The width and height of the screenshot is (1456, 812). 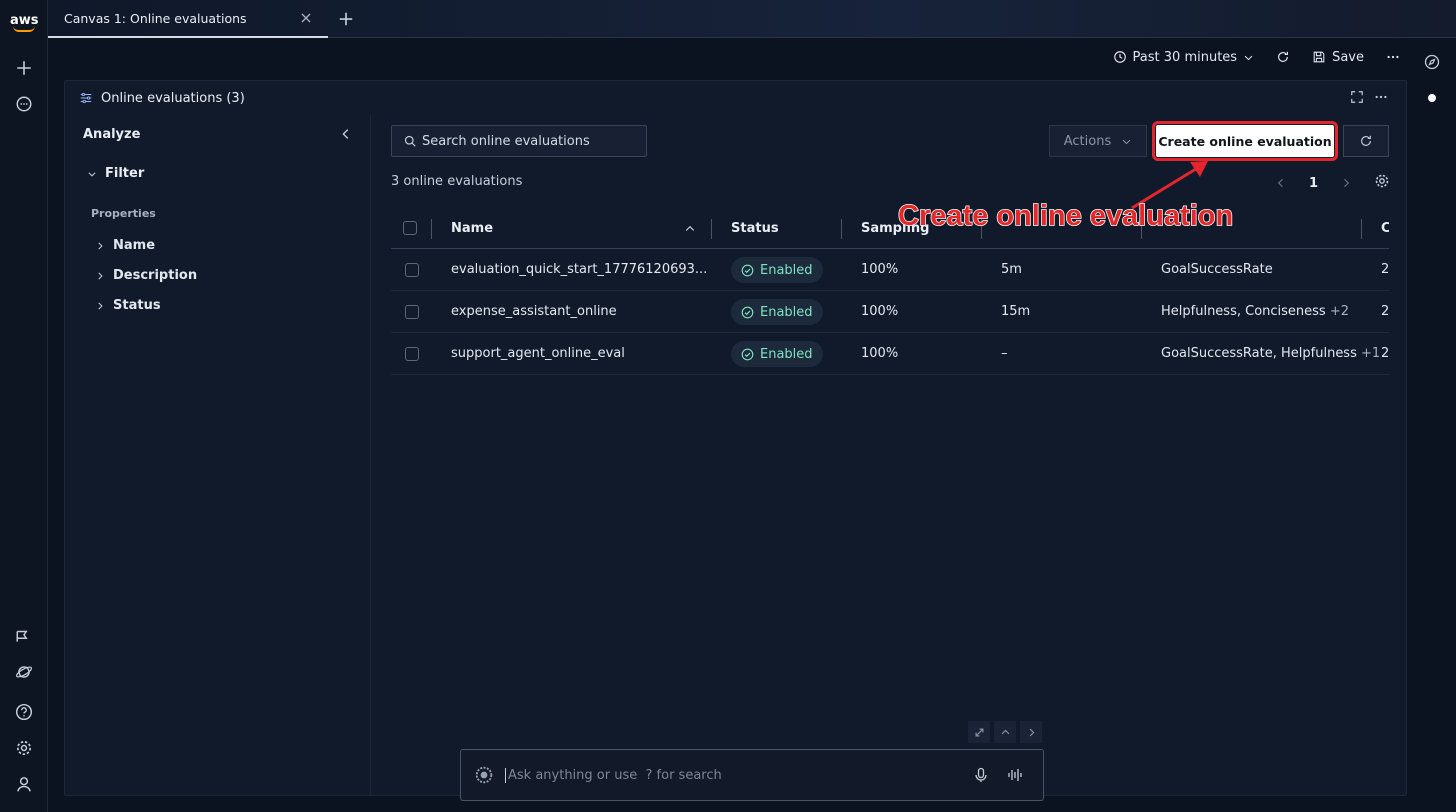 What do you see at coordinates (1016, 311) in the screenshot?
I see `cell-window: 15m` at bounding box center [1016, 311].